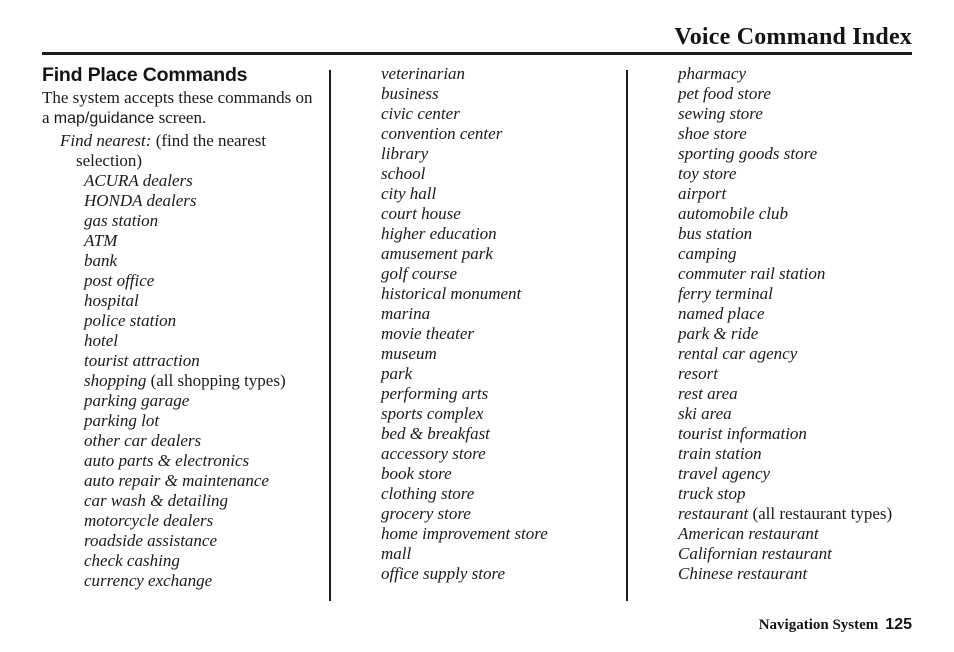 Image resolution: width=954 pixels, height=652 pixels. Describe the element at coordinates (442, 133) in the screenshot. I see `command-label: convention center` at that location.